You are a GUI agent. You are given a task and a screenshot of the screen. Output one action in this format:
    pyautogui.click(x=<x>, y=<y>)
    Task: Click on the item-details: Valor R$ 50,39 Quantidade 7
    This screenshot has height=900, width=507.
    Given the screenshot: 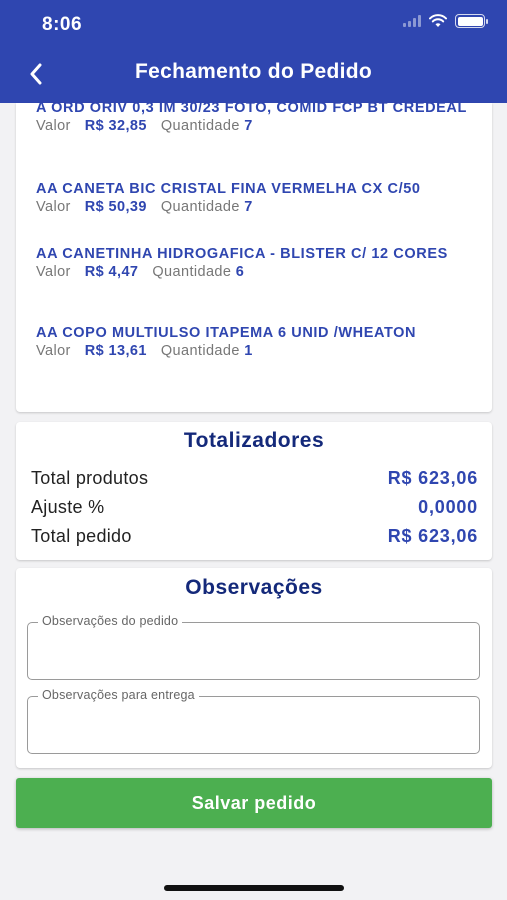 What is the action you would take?
    pyautogui.click(x=259, y=207)
    